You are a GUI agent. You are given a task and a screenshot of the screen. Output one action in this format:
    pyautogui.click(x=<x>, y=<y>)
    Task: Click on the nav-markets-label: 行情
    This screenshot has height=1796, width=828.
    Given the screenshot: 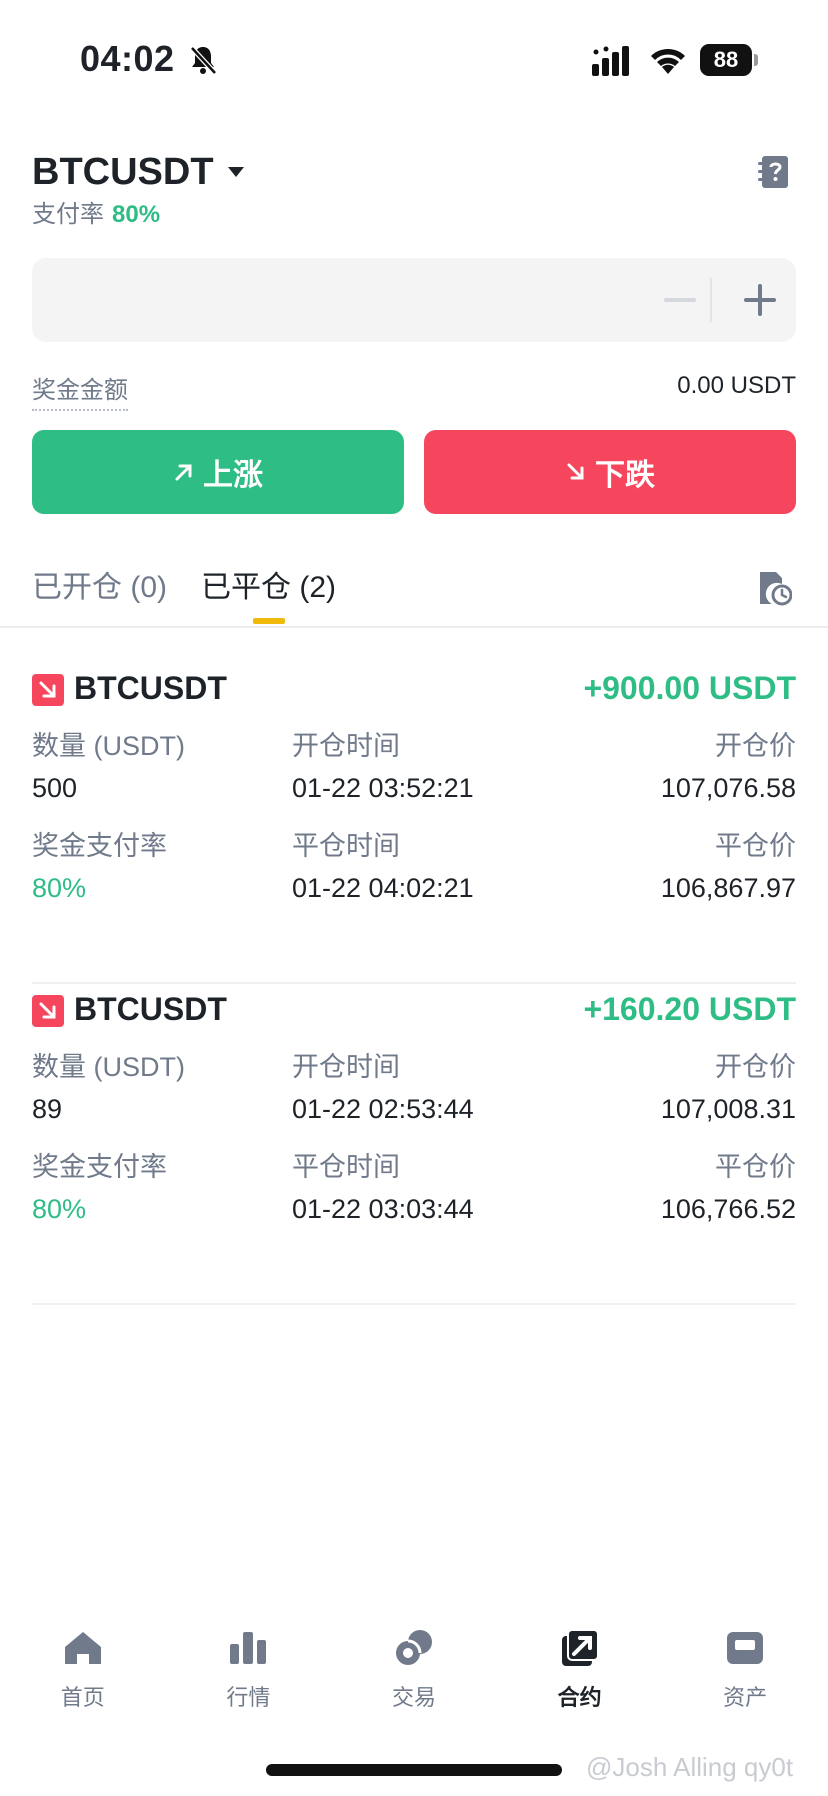 What is the action you would take?
    pyautogui.click(x=248, y=1697)
    